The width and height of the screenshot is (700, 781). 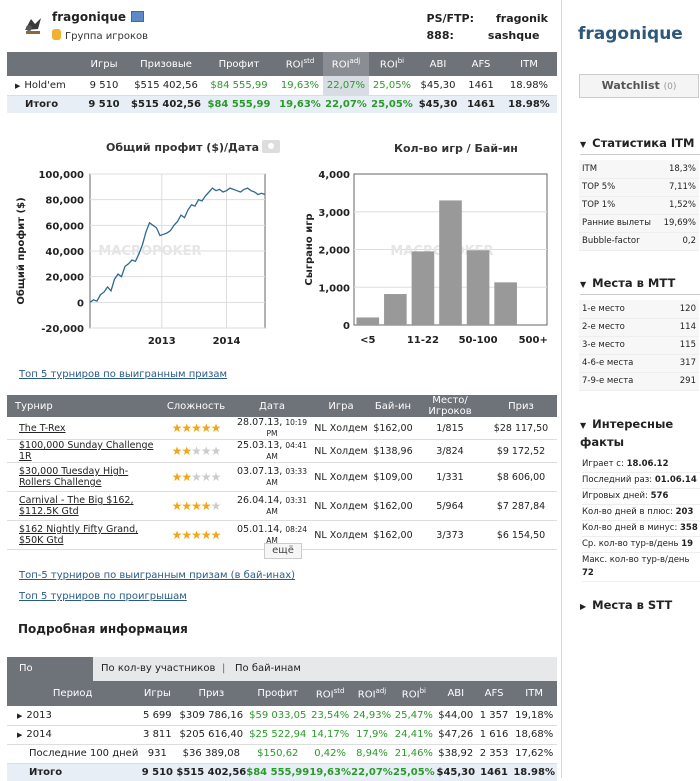 I want to click on table-cell: $150,62, so click(x=278, y=754).